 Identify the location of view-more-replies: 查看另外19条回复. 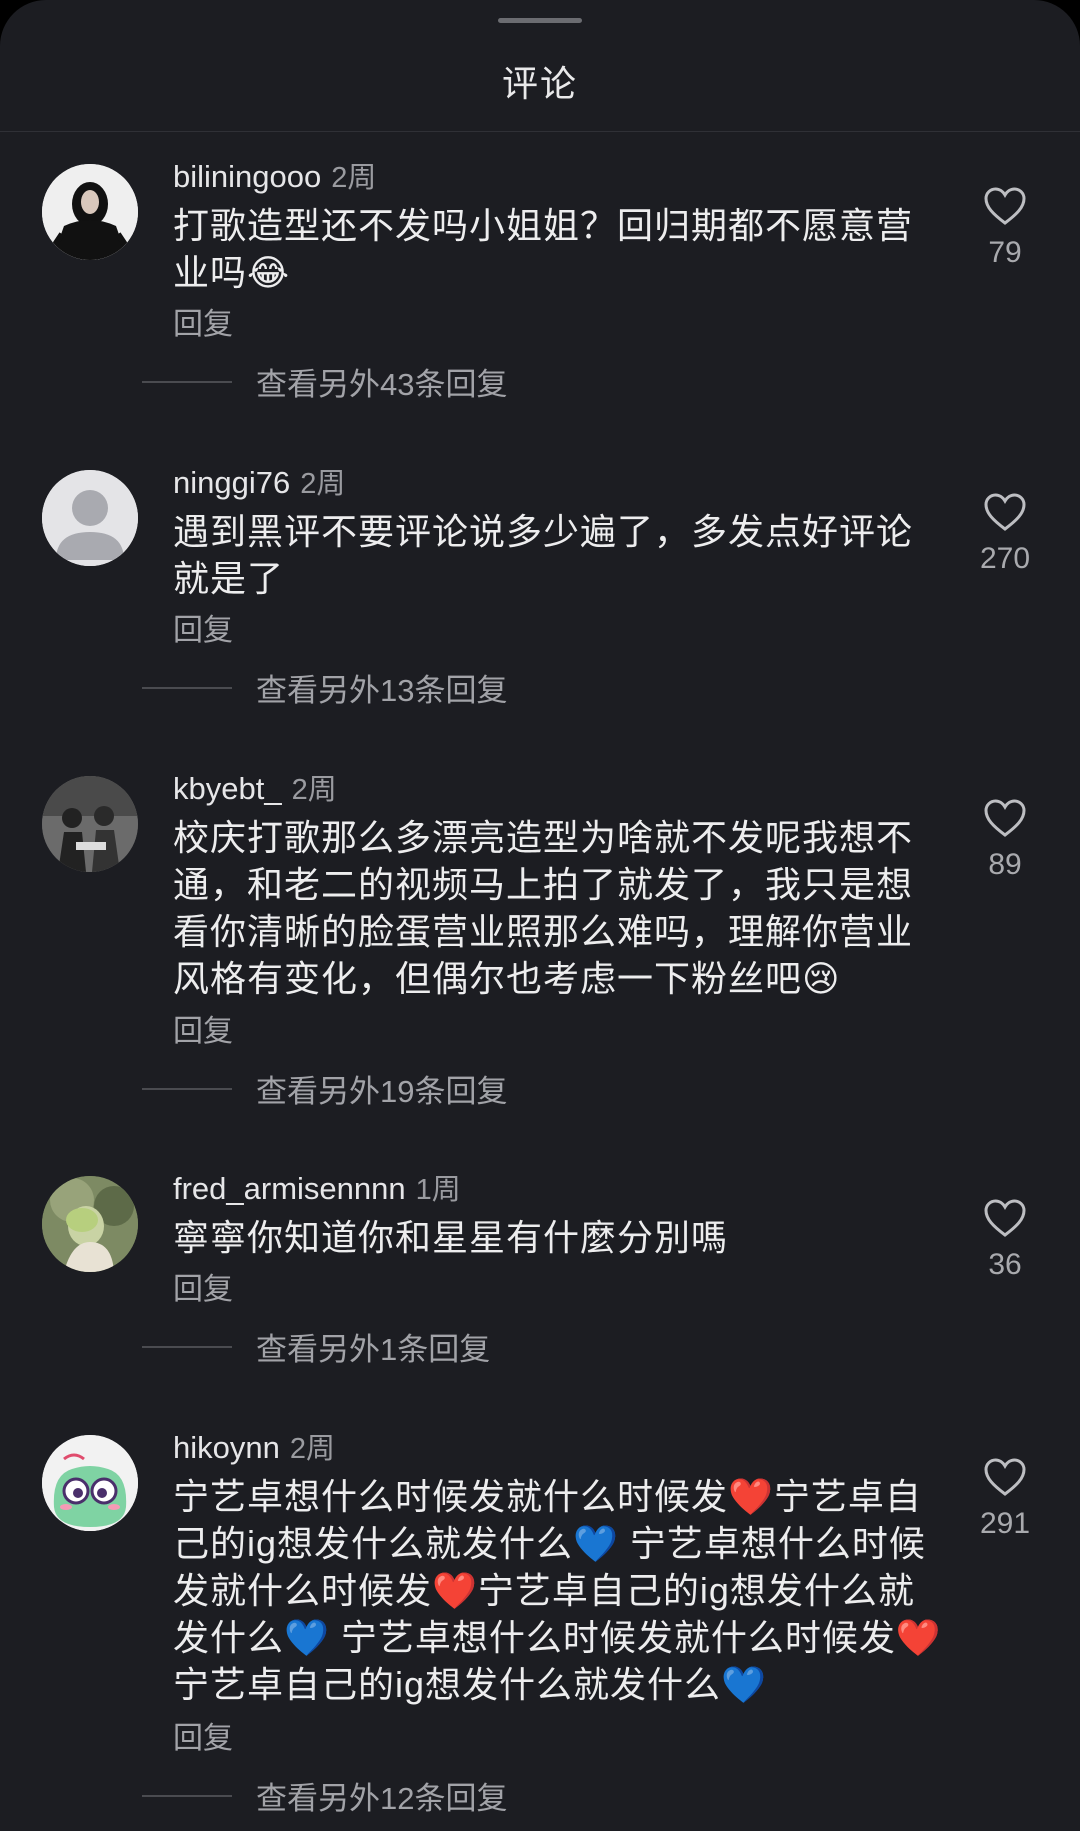
(324, 1088).